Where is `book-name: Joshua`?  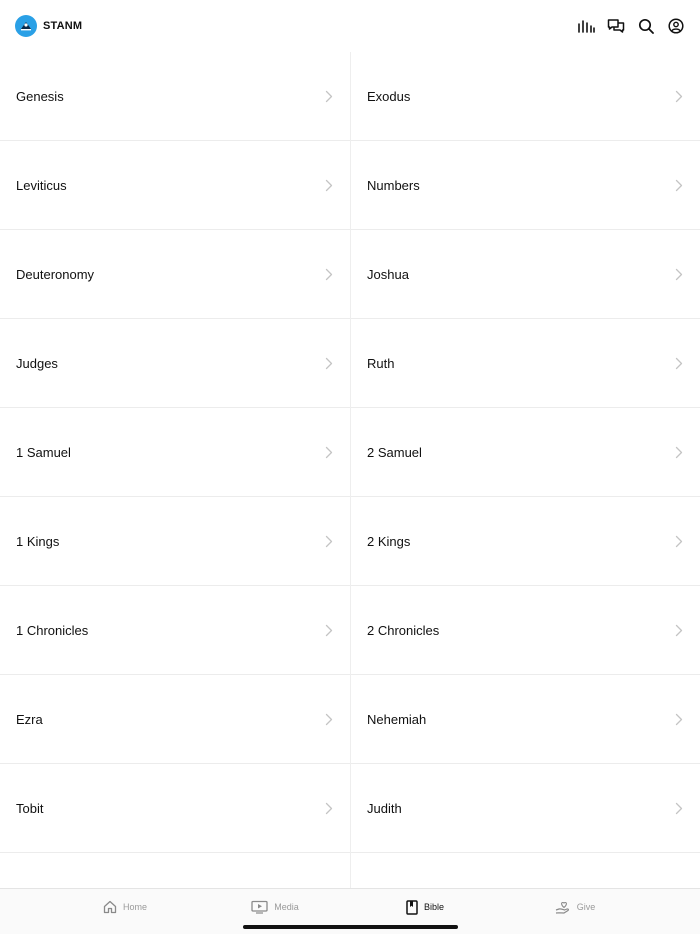 book-name: Joshua is located at coordinates (388, 274).